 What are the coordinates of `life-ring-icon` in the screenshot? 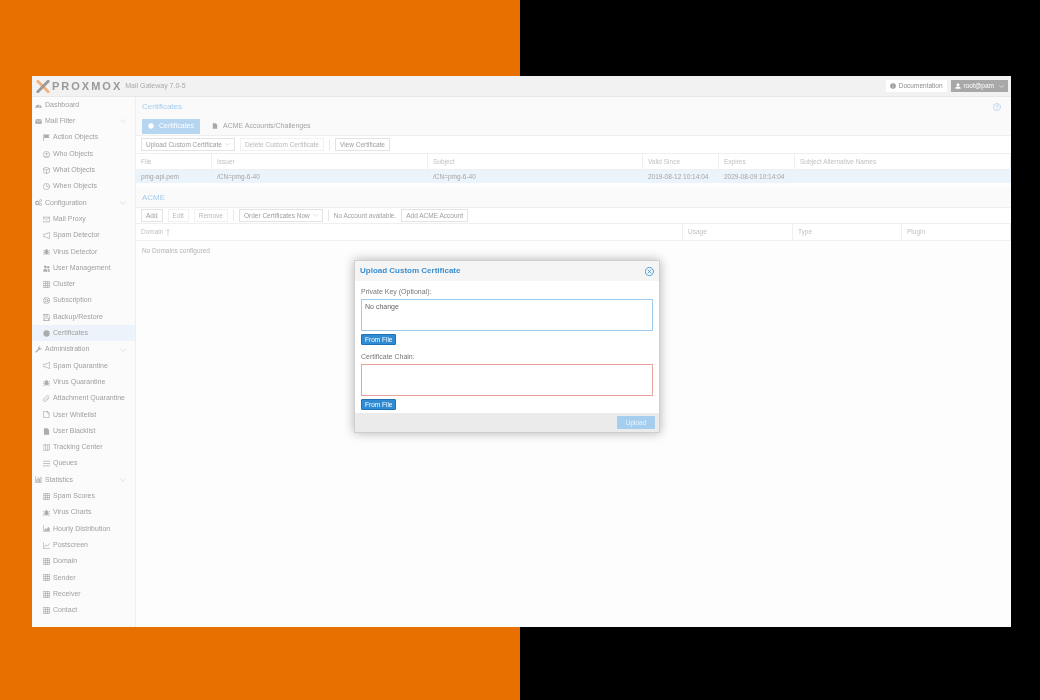 It's located at (46, 301).